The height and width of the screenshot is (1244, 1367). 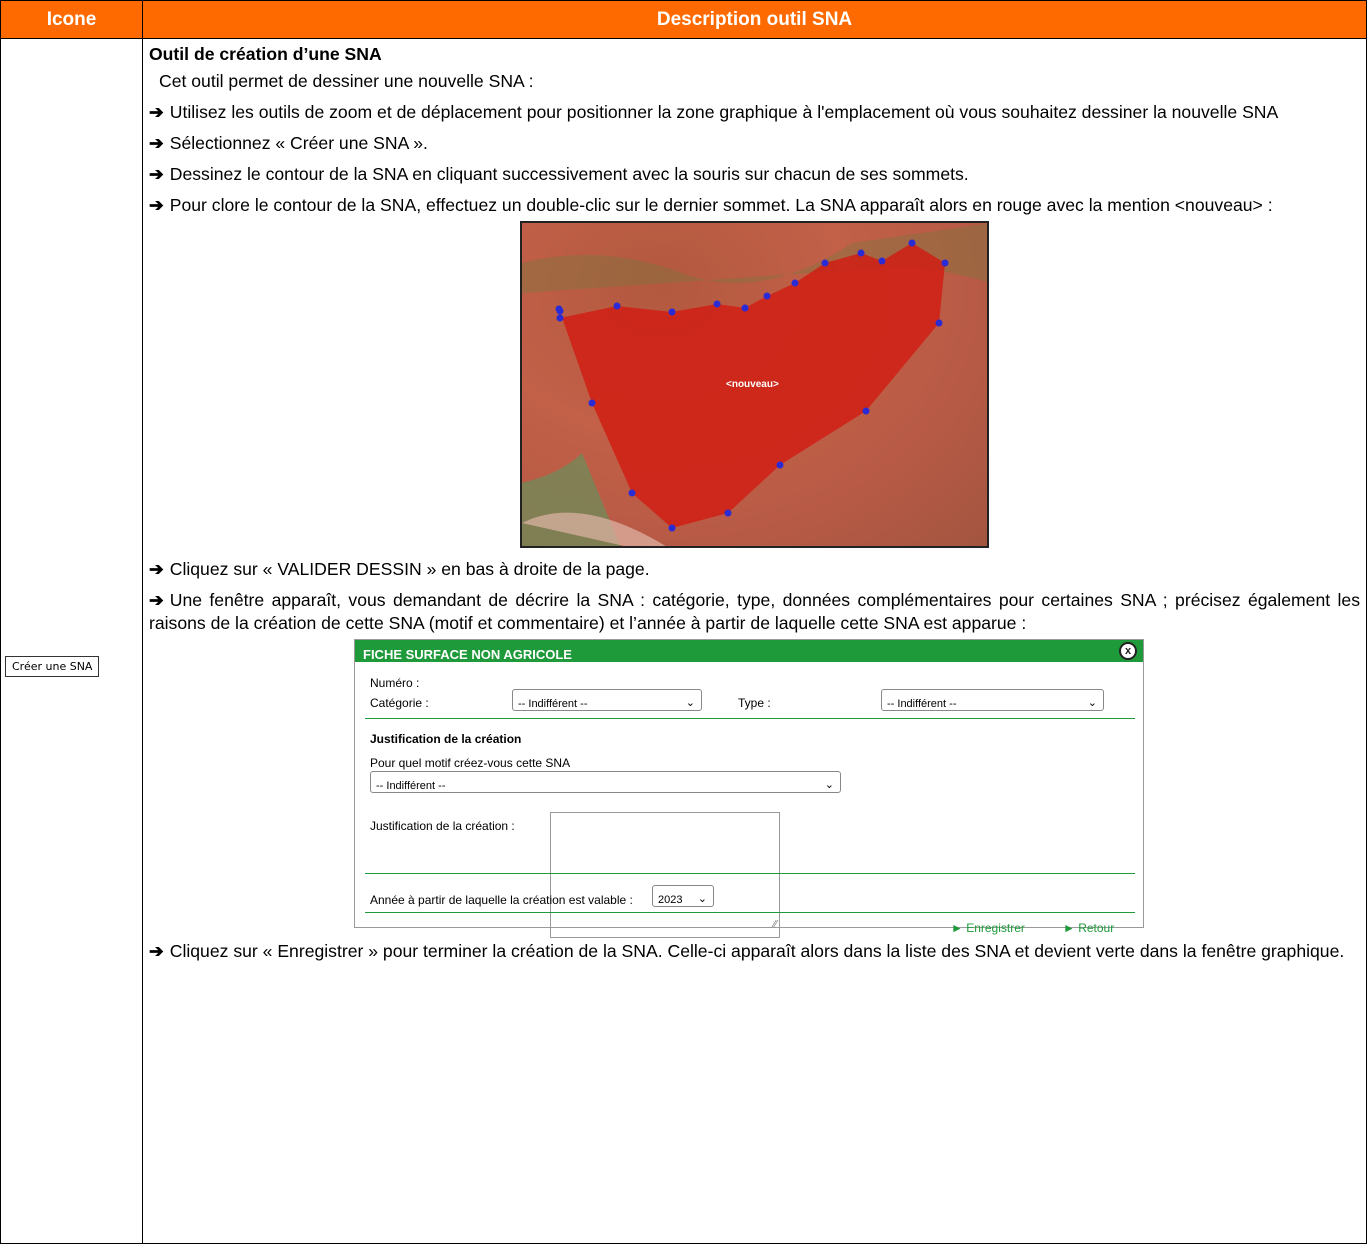 I want to click on close-icon: x, so click(x=1128, y=651).